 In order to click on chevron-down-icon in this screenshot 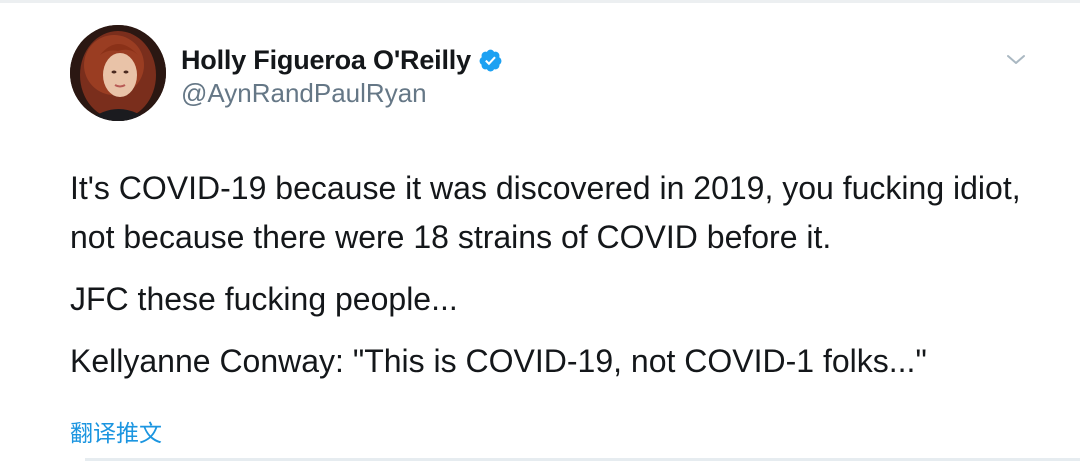, I will do `click(1016, 60)`.